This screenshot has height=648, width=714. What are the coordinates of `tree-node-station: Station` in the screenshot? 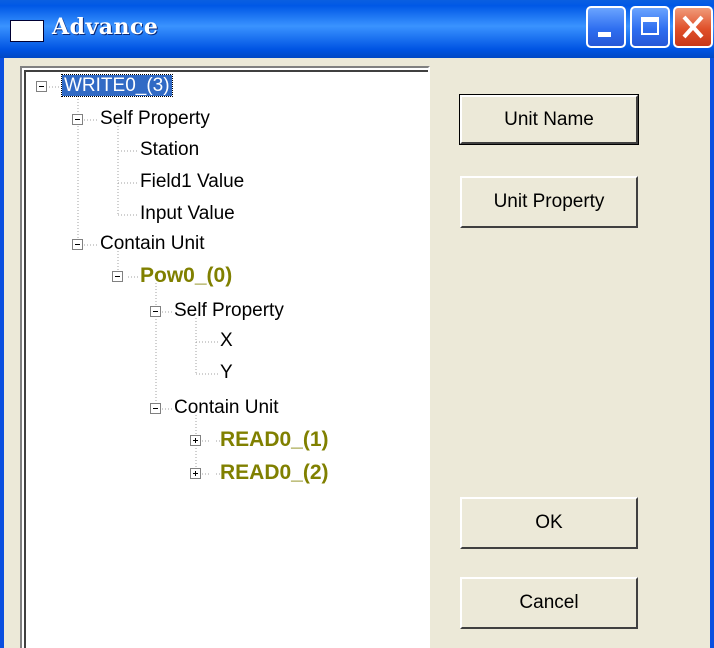 It's located at (169, 150).